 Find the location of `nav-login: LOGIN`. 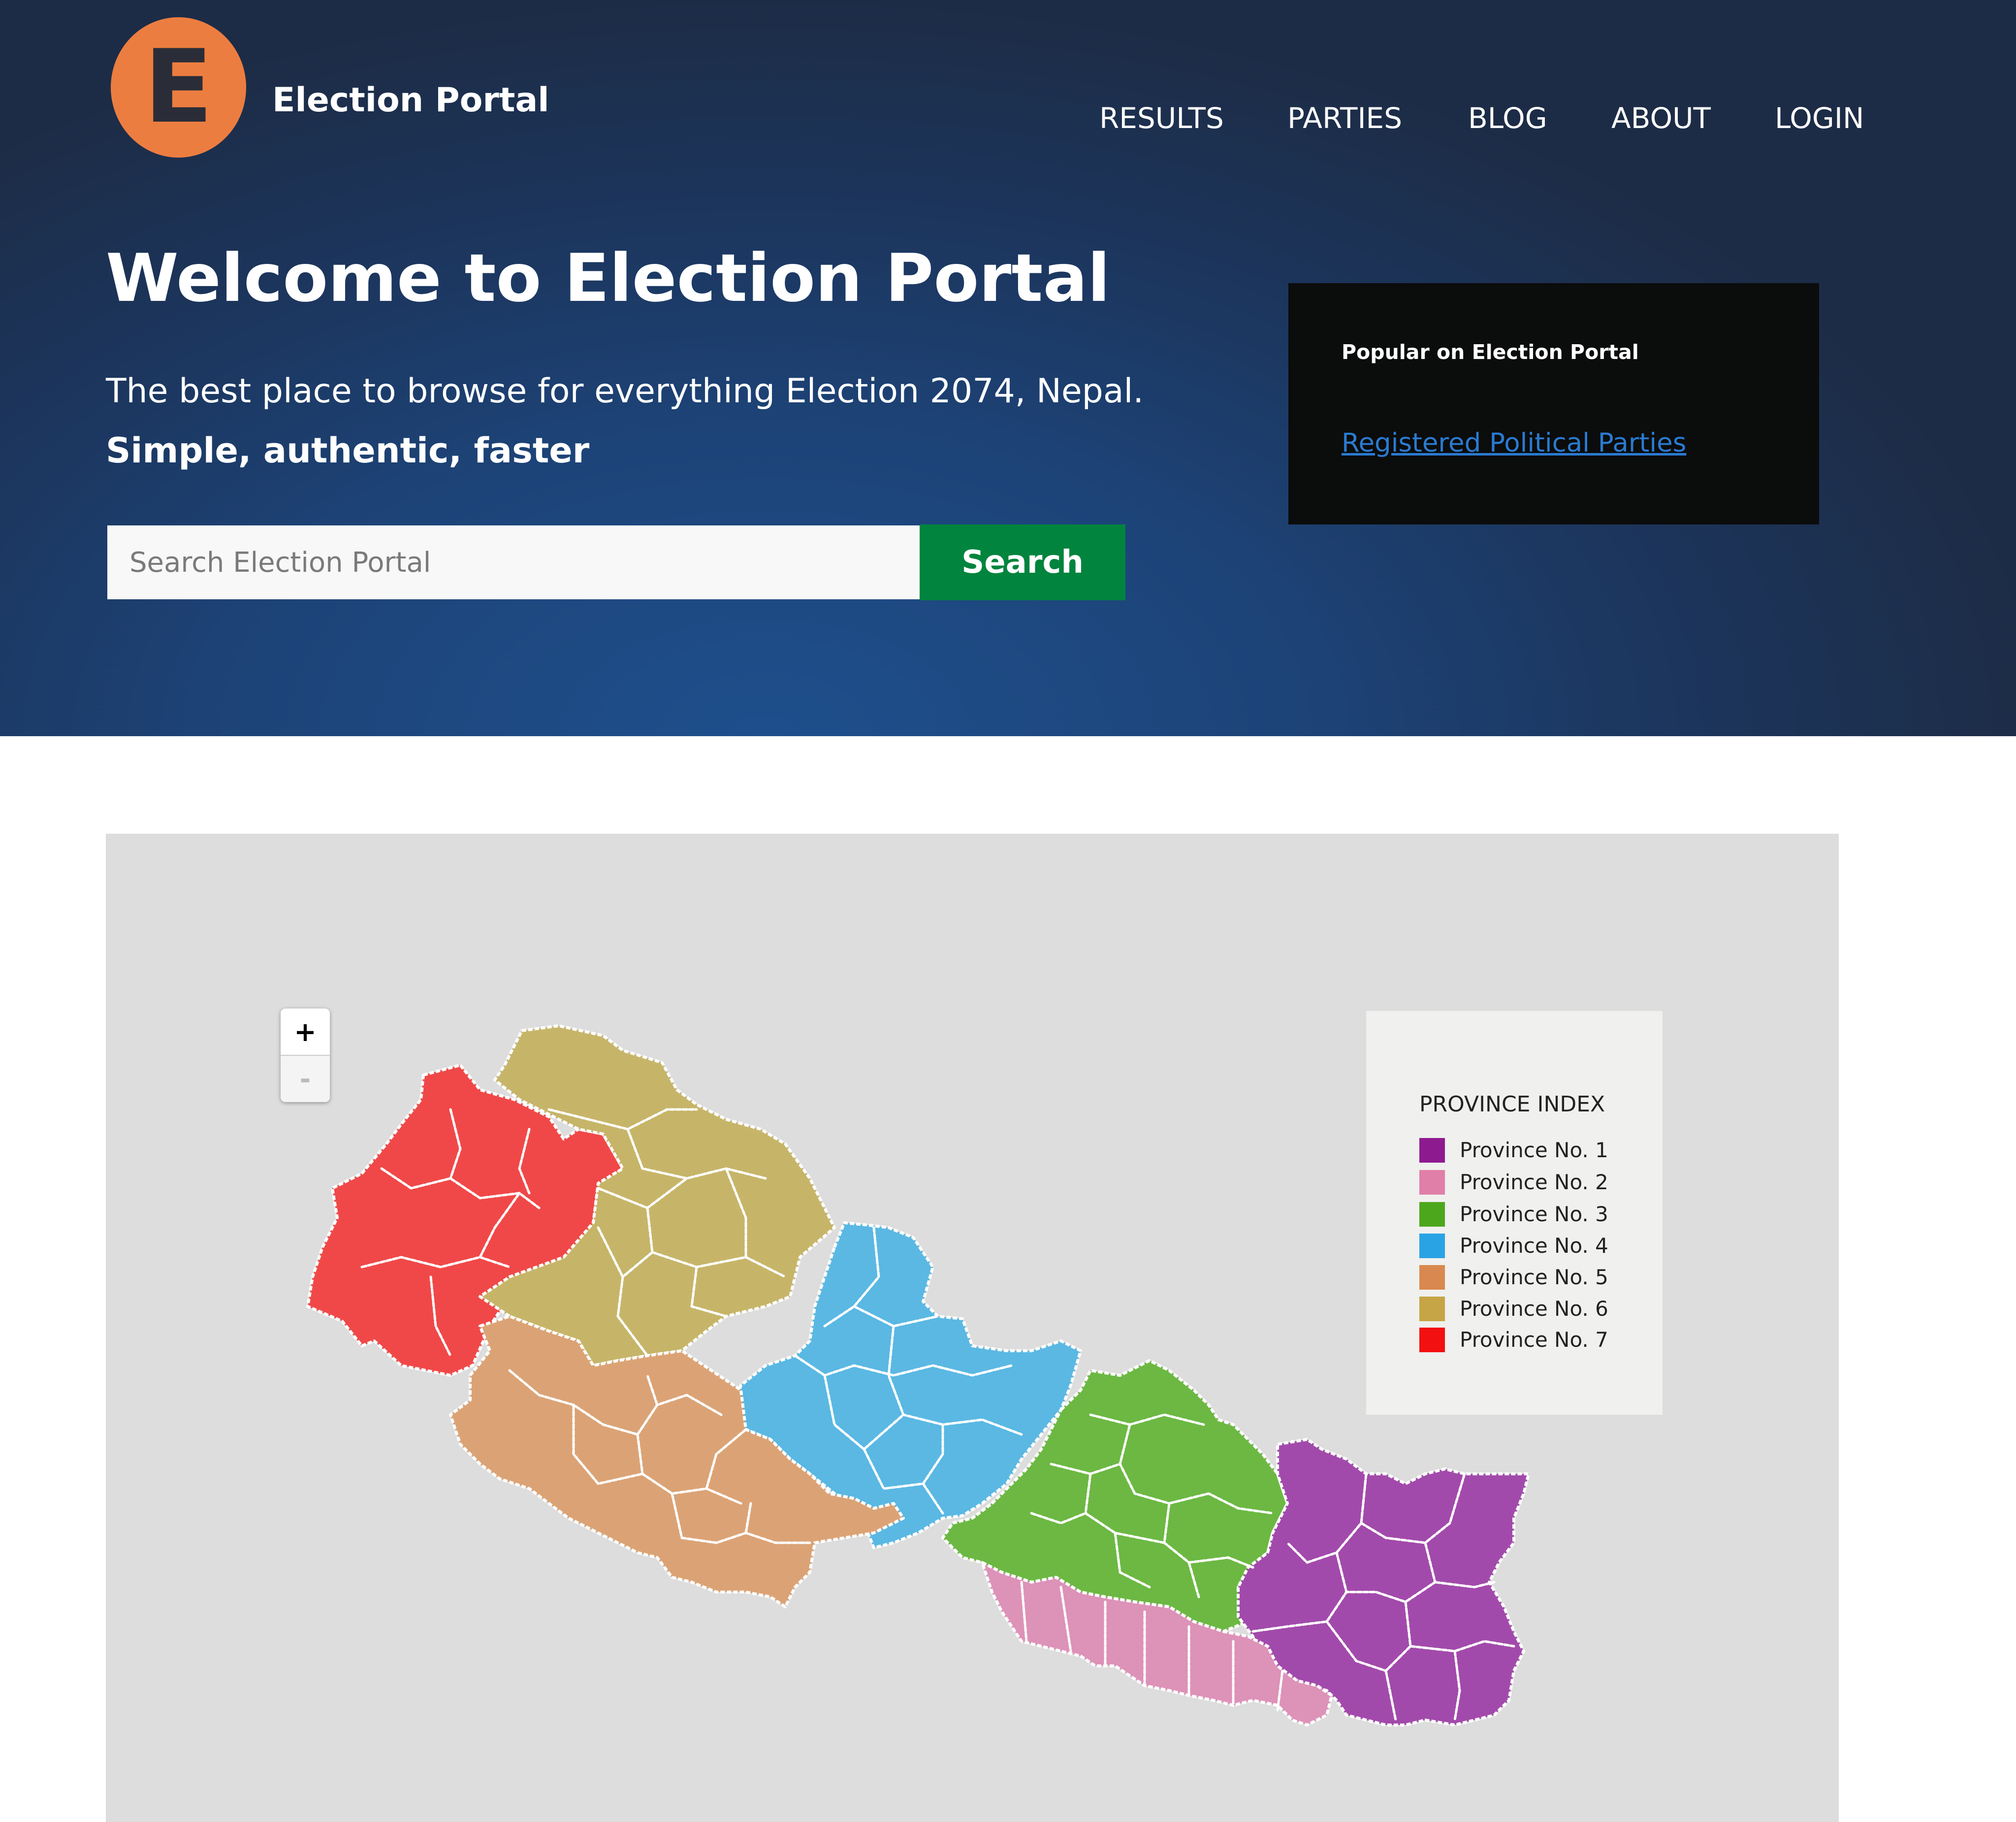

nav-login: LOGIN is located at coordinates (1819, 118).